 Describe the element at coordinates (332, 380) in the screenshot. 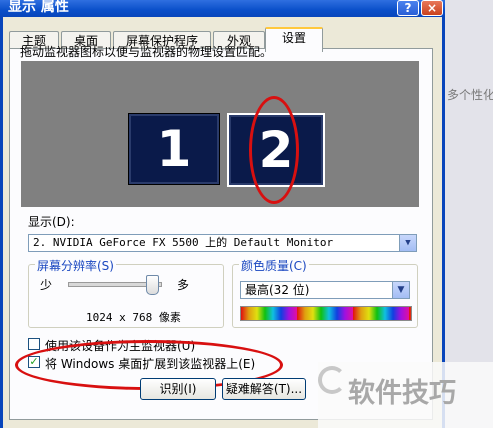

I see `watermark-logo-icon` at that location.